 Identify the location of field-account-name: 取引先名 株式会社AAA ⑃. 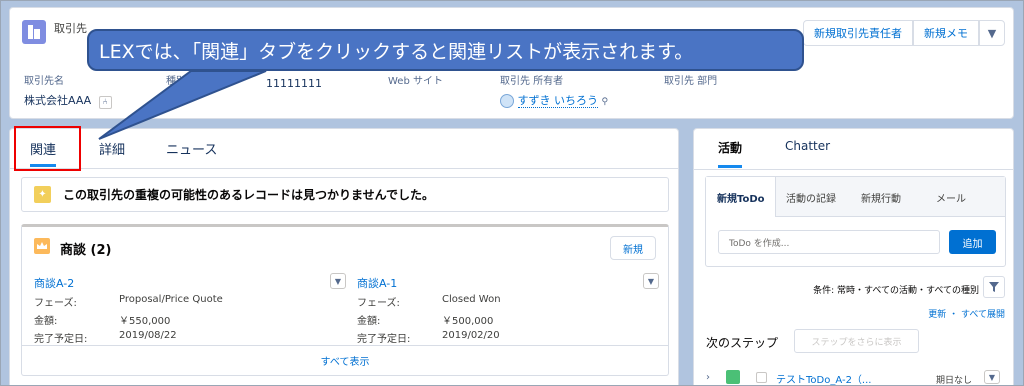
(68, 90).